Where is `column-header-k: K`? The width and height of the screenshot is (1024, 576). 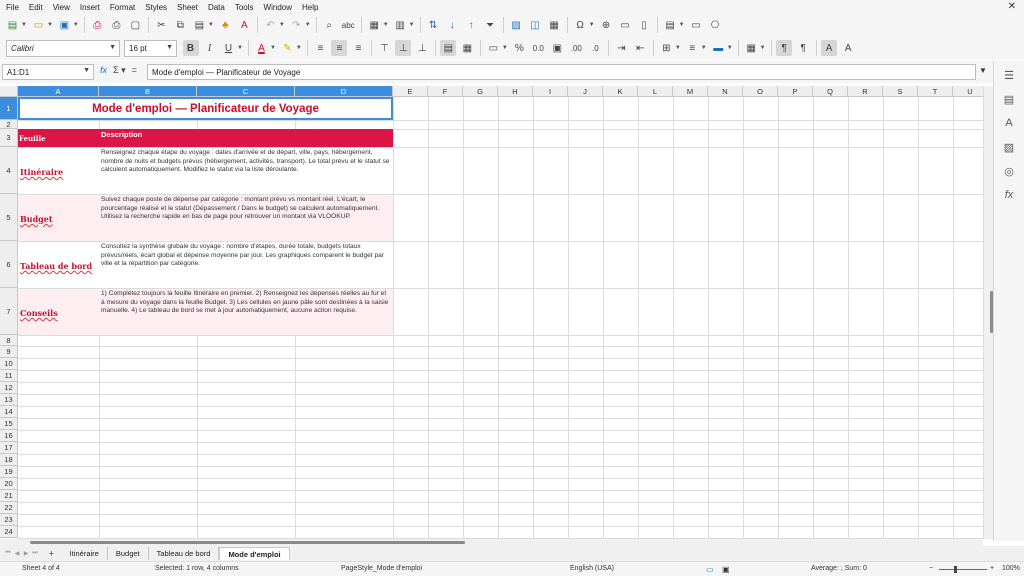 column-header-k: K is located at coordinates (620, 91).